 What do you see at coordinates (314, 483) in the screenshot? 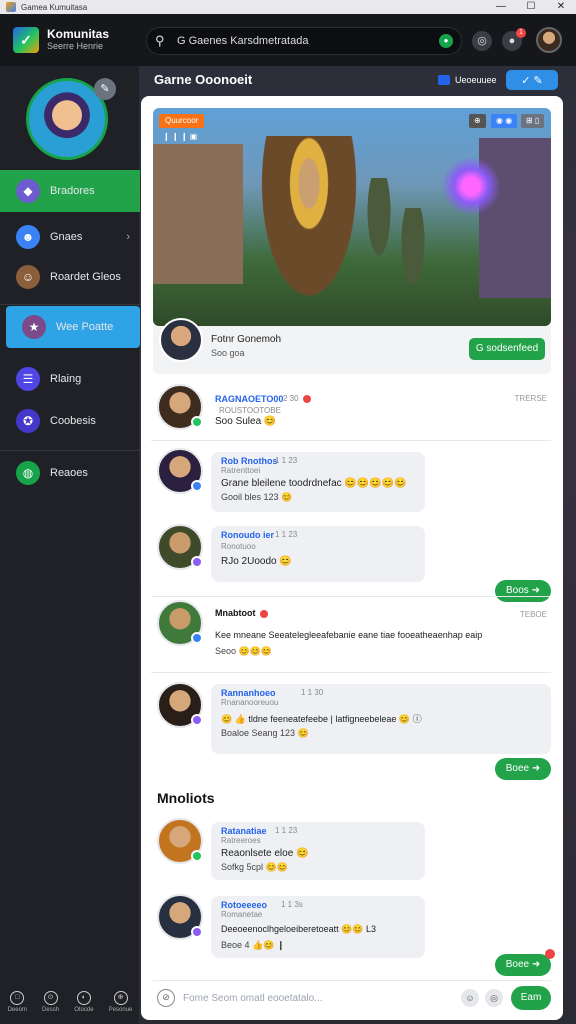
I see `comment-text: Grane bleilene toodrdnefac 😊😊😊😊😊` at bounding box center [314, 483].